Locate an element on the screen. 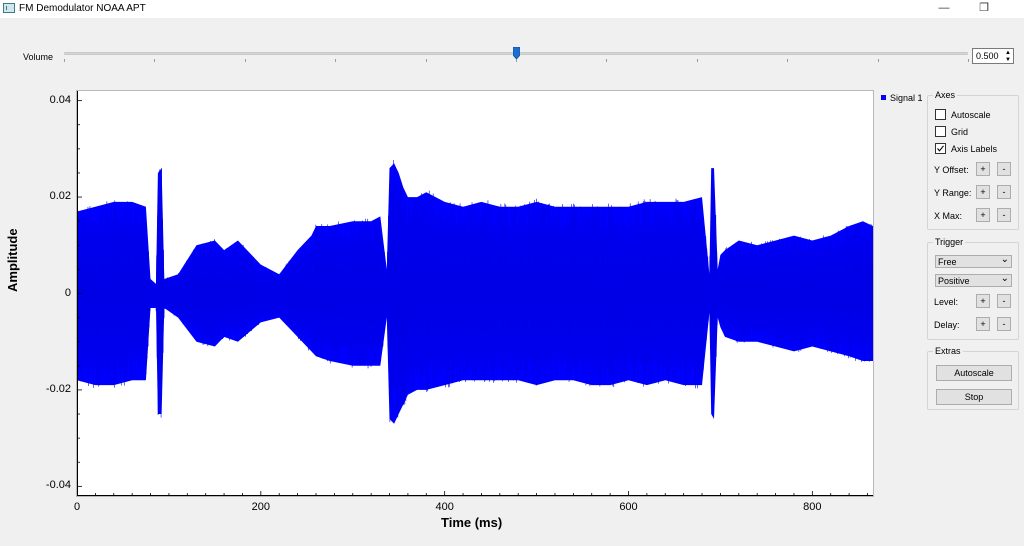 The width and height of the screenshot is (1024, 546). plot-legend: Signal 1 is located at coordinates (902, 98).